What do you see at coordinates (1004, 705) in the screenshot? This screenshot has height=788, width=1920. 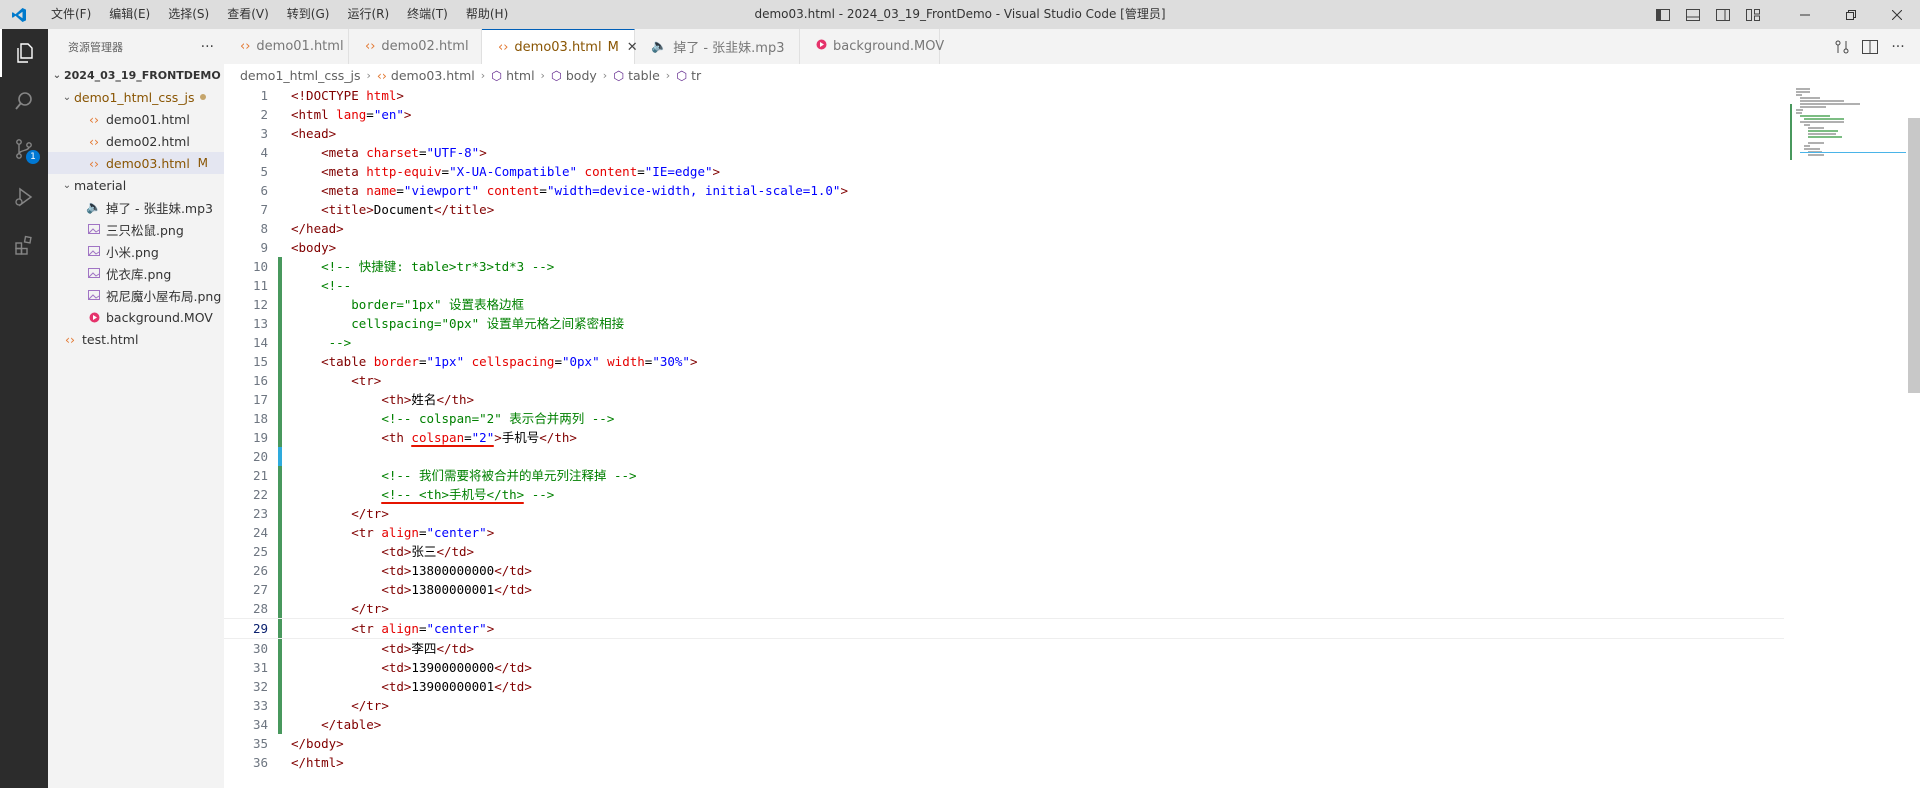 I see `code-line: 33 </tr>` at bounding box center [1004, 705].